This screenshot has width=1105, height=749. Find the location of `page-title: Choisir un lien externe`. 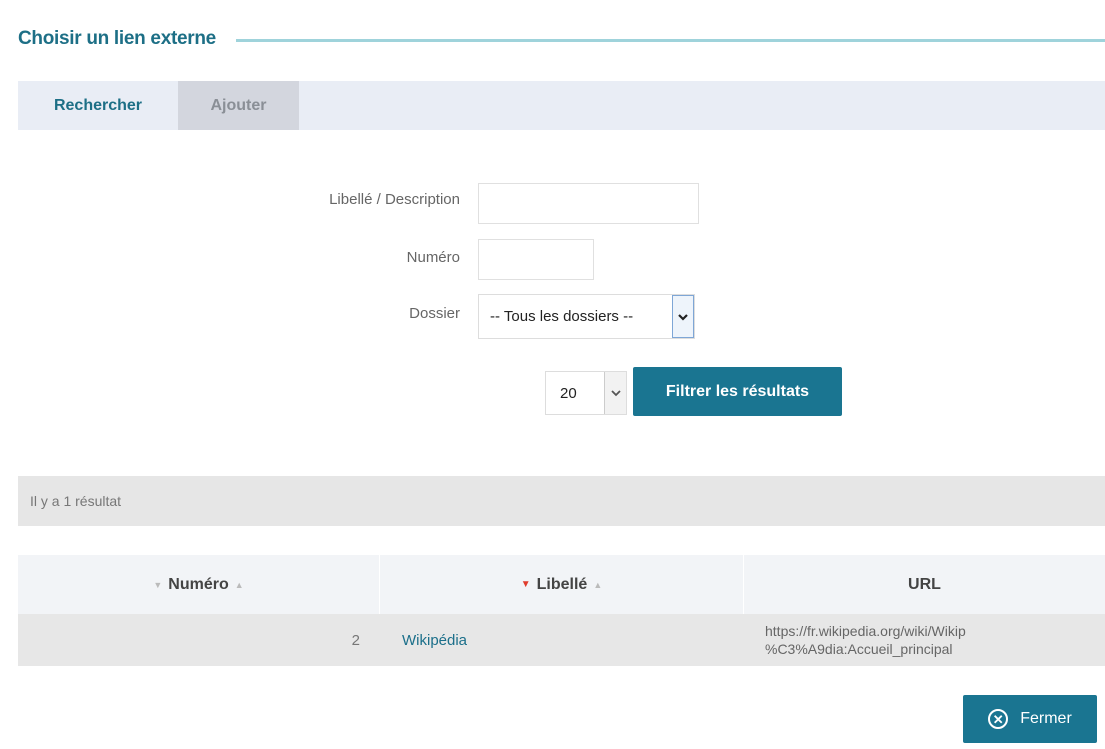

page-title: Choisir un lien externe is located at coordinates (117, 38).